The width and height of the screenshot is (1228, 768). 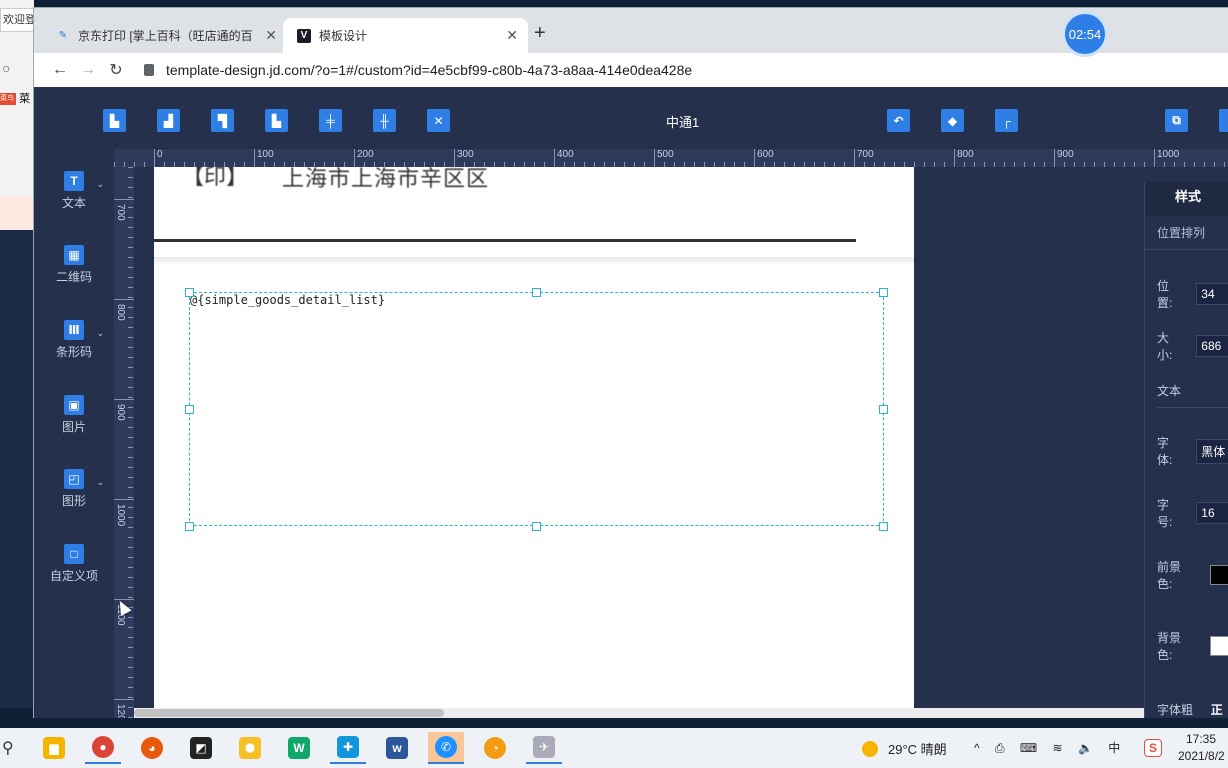 I want to click on sun-icon, so click(x=870, y=748).